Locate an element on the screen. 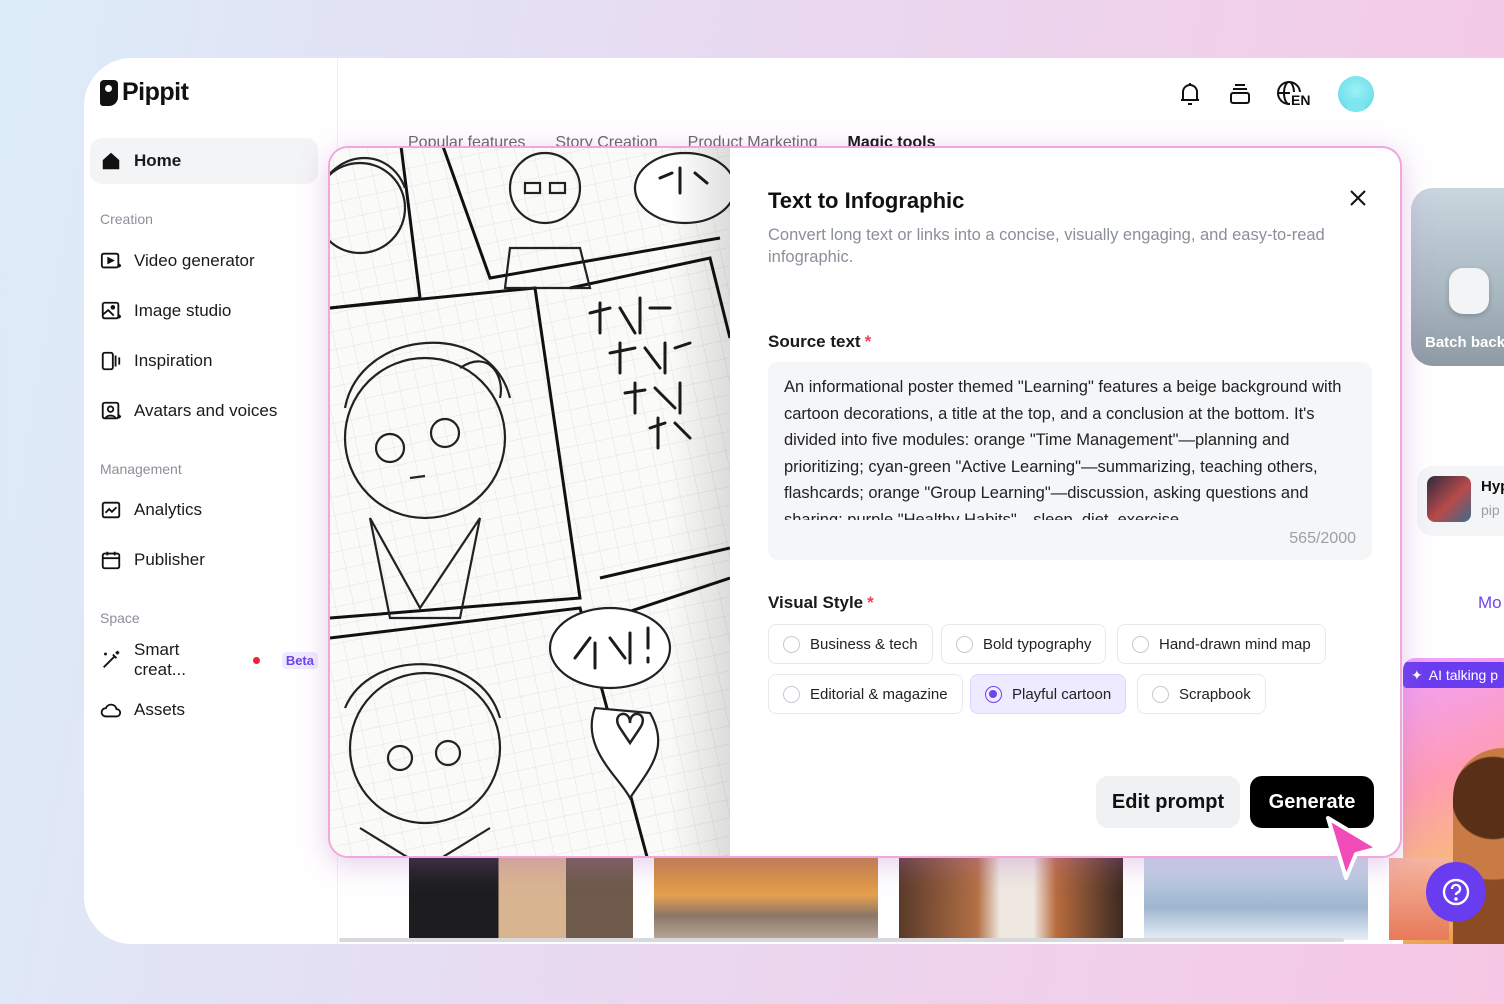 The height and width of the screenshot is (1004, 1504). style-option-label: Bold typography is located at coordinates (1037, 644).